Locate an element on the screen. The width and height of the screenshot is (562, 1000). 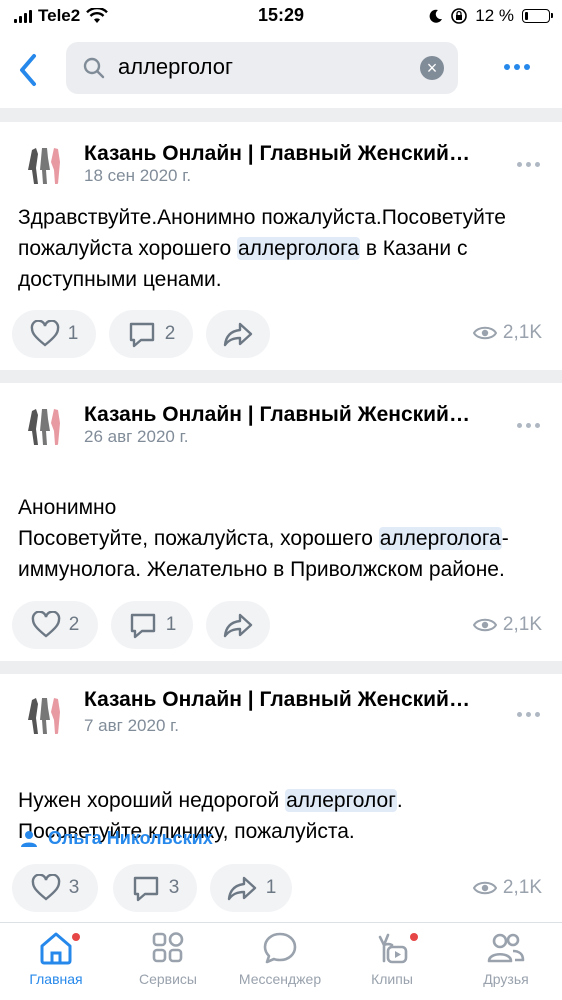
share-button: 1 is located at coordinates (251, 888).